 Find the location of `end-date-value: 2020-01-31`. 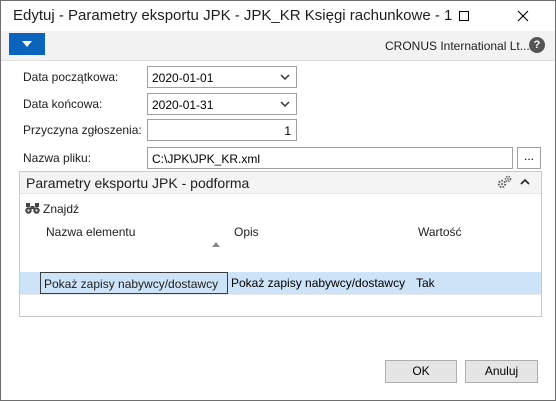

end-date-value: 2020-01-31 is located at coordinates (183, 105).